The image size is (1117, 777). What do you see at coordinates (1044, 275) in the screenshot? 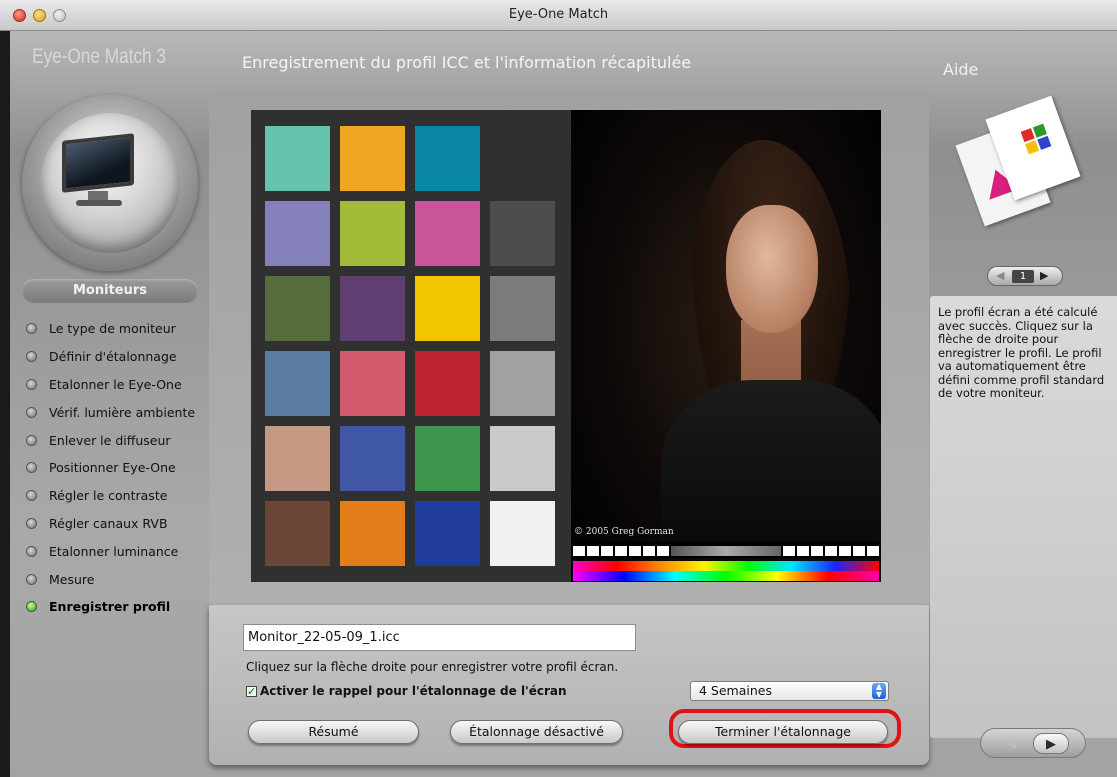
I see `help-next-icon: ▶` at bounding box center [1044, 275].